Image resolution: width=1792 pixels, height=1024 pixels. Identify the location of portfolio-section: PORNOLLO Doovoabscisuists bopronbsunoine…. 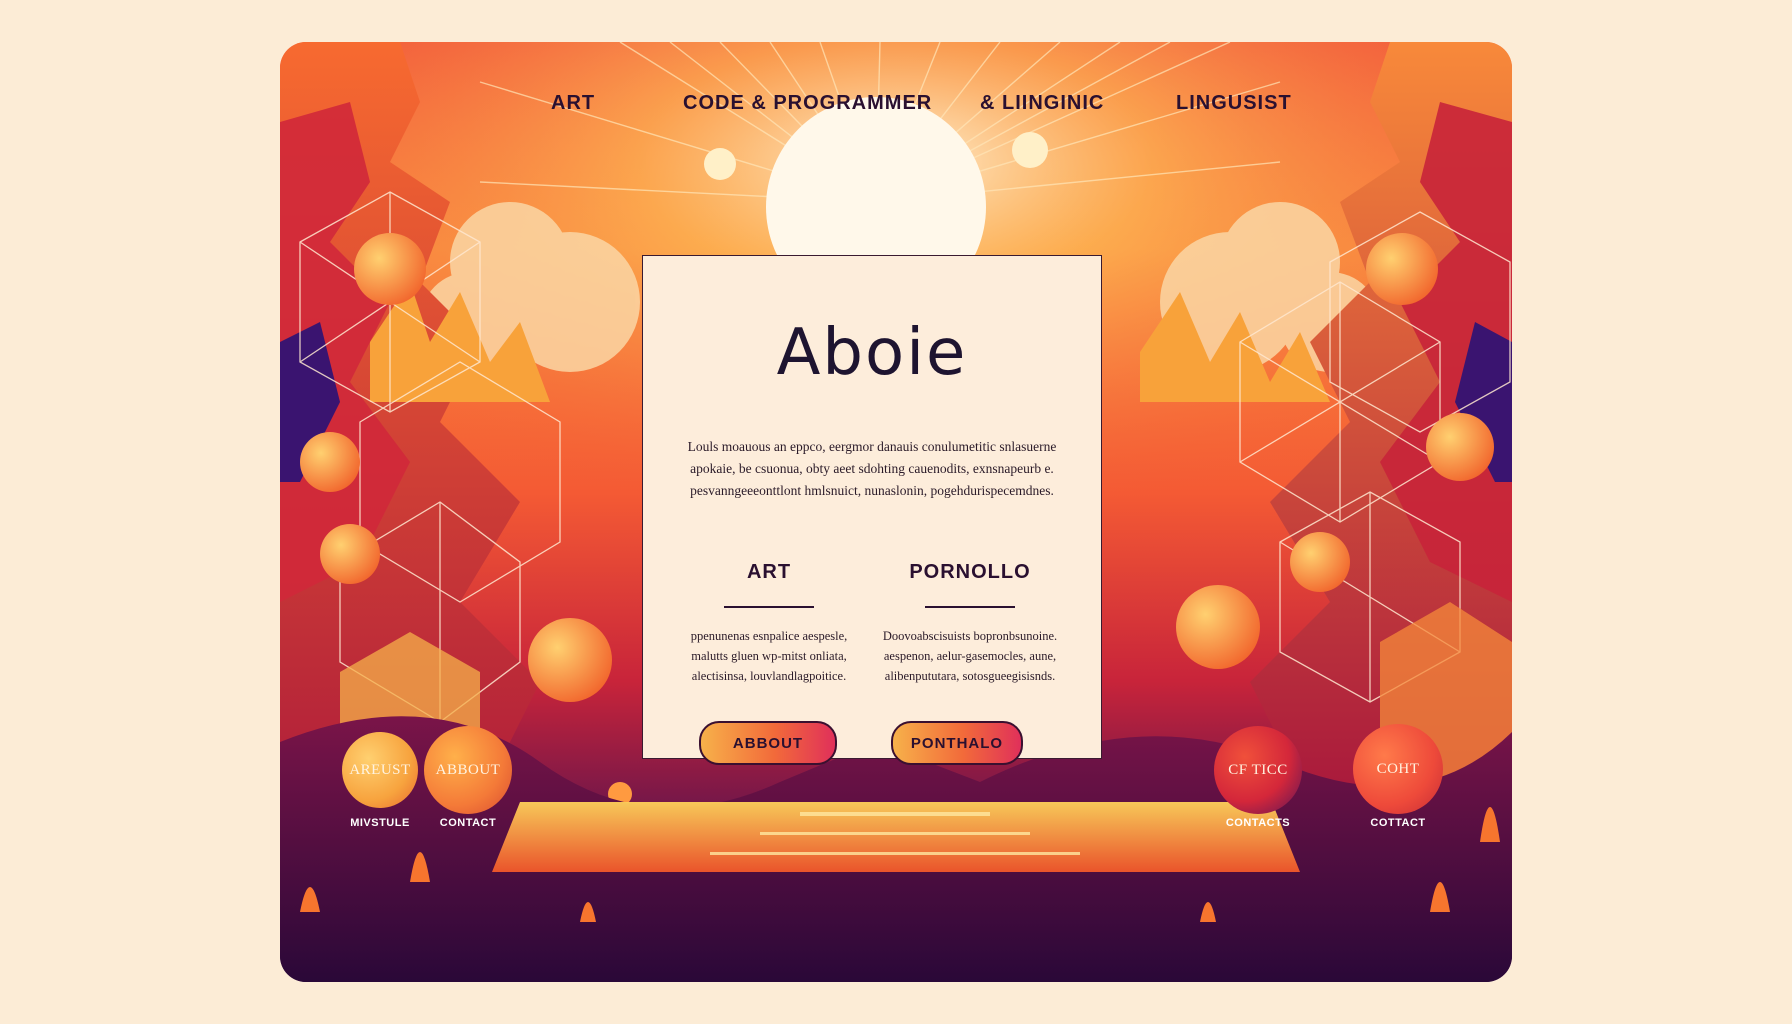
(970, 623).